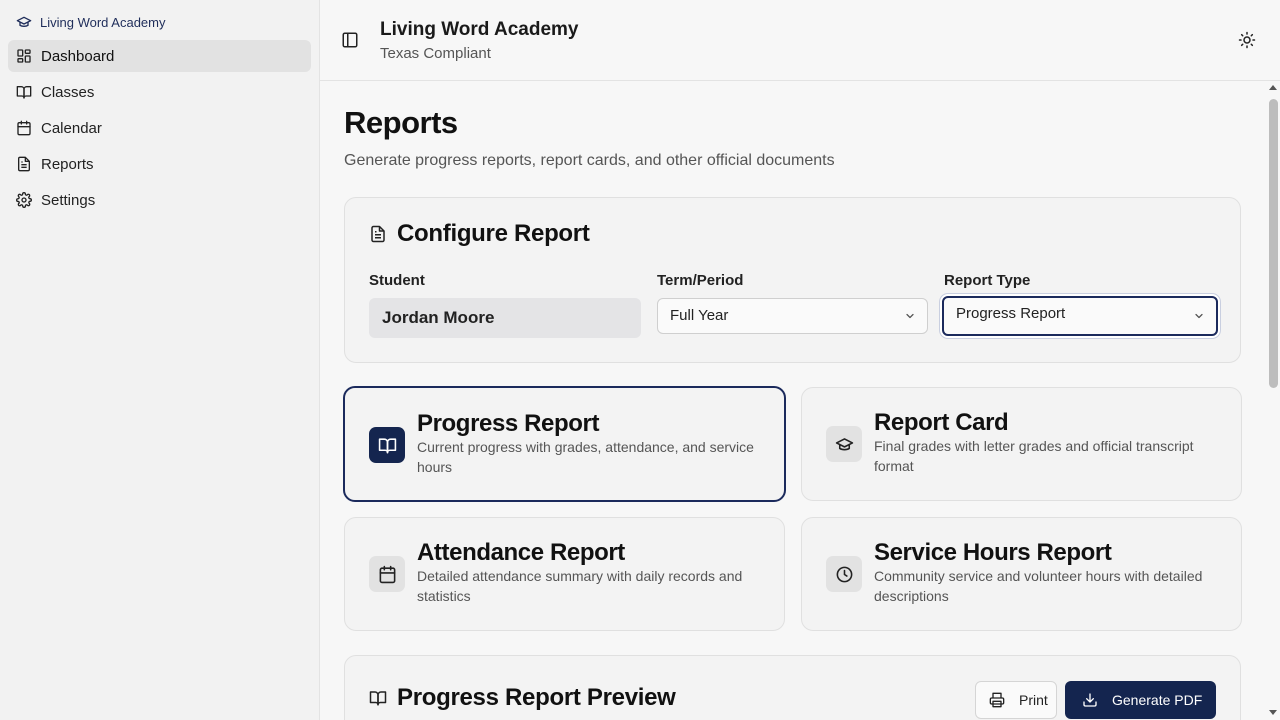 The height and width of the screenshot is (720, 1280). Describe the element at coordinates (401, 122) in the screenshot. I see `page-title: Reports` at that location.